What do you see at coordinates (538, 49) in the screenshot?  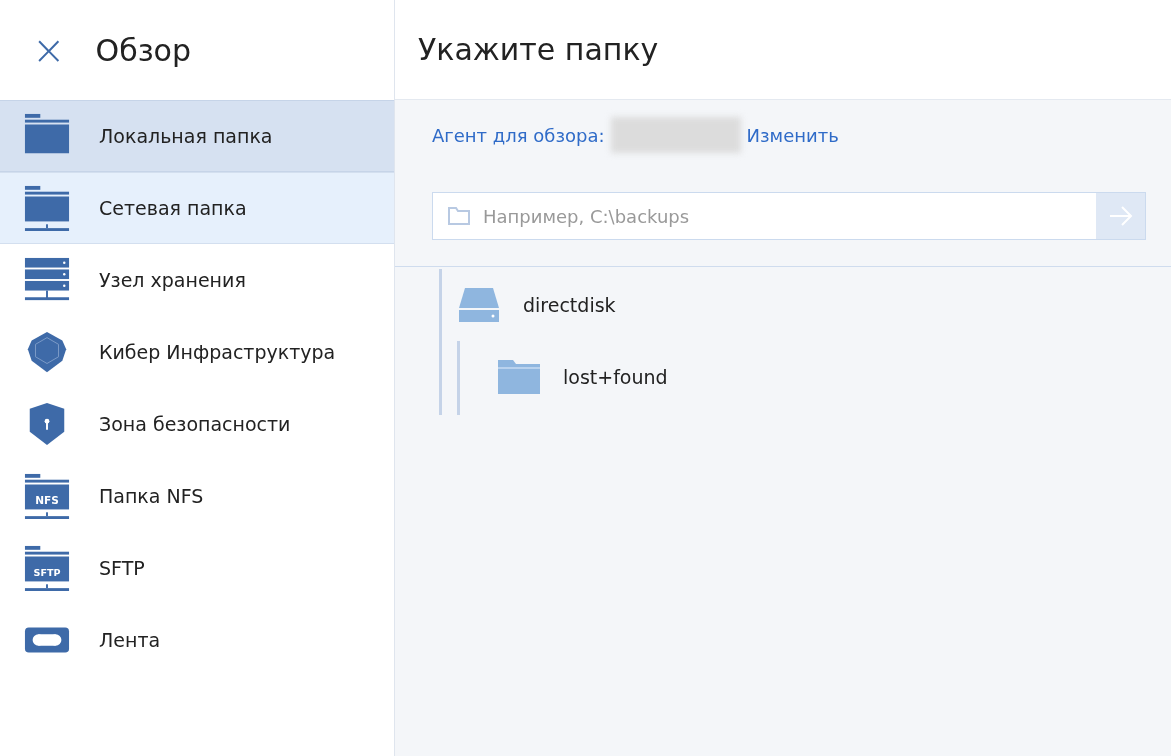 I see `page-title: Укажите папку` at bounding box center [538, 49].